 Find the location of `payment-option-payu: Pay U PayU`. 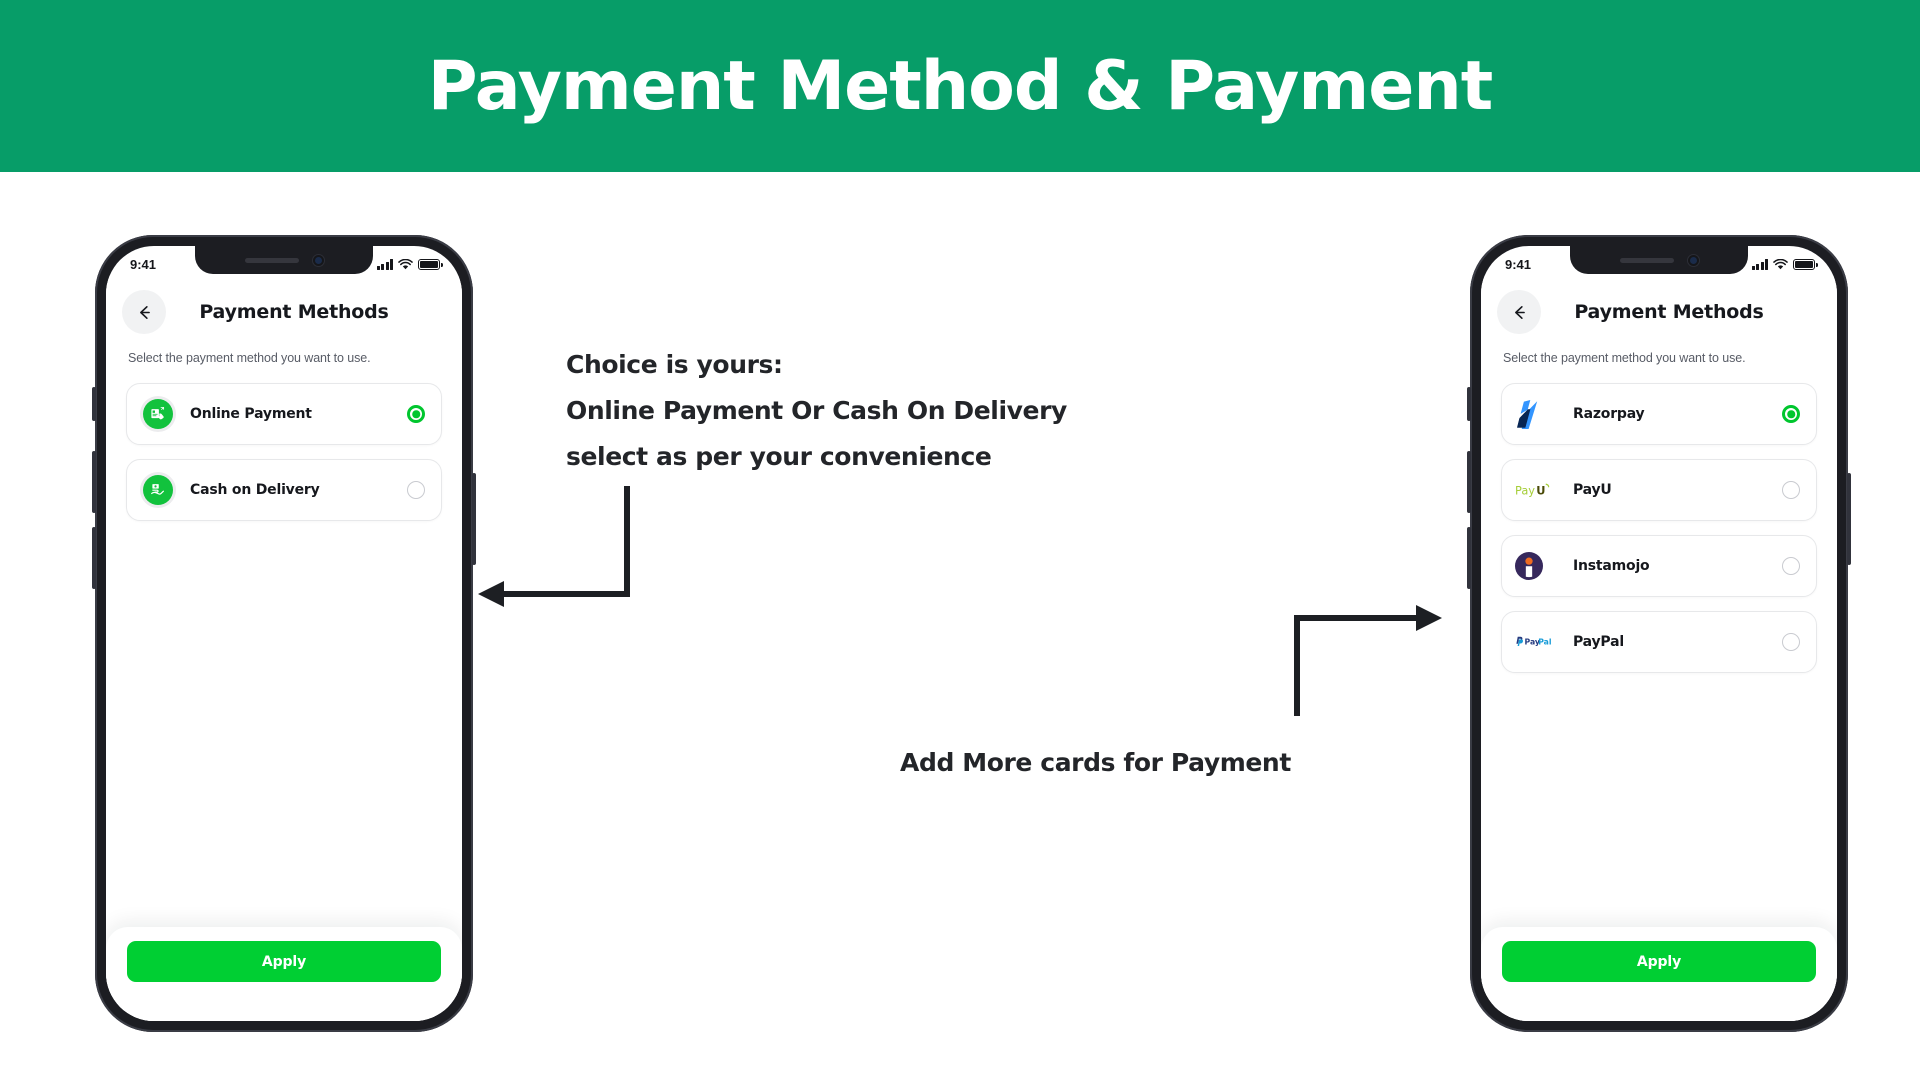

payment-option-payu: Pay U PayU is located at coordinates (1659, 490).